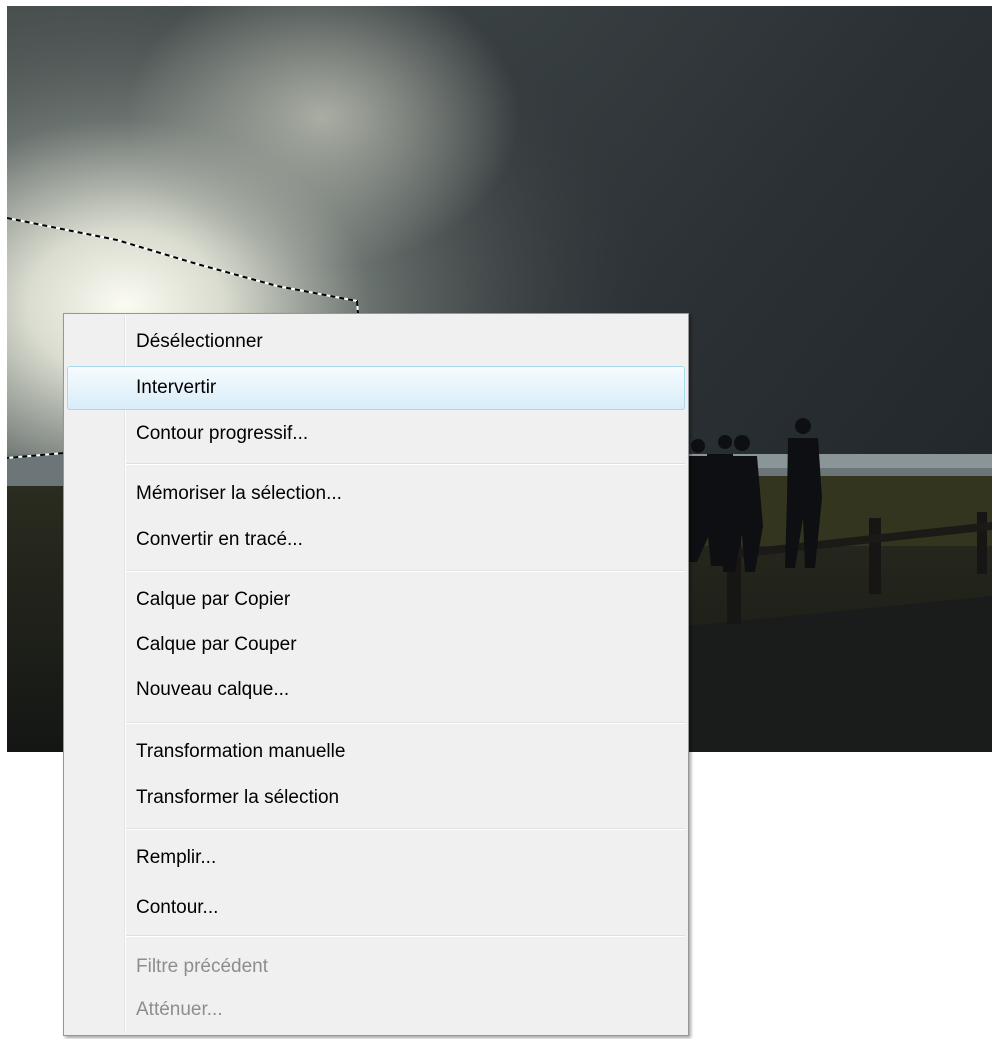  I want to click on menu-item-deselect: Désélectionner, so click(376, 342).